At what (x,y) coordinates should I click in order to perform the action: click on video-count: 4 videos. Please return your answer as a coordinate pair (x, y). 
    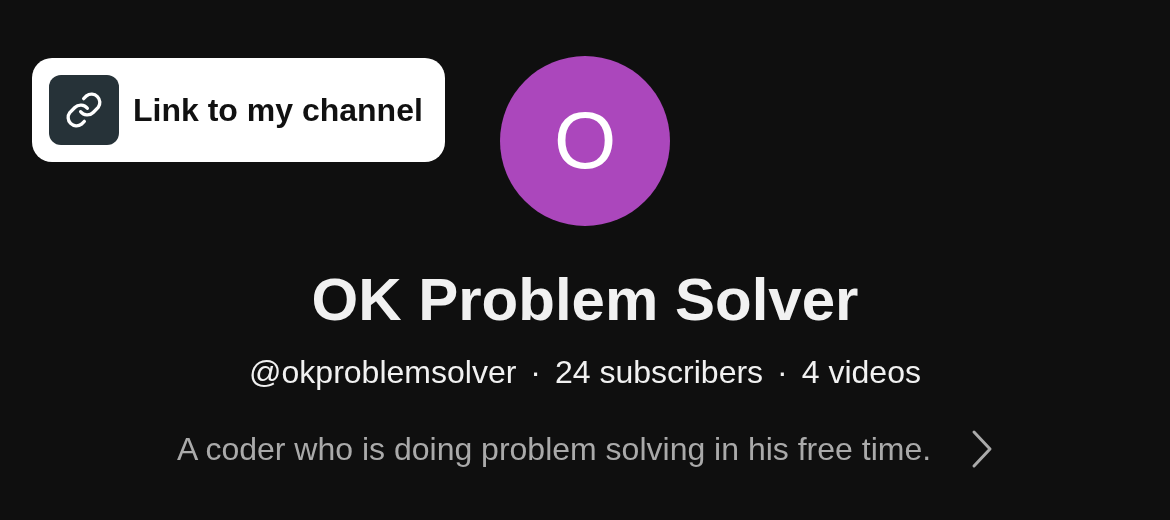
    Looking at the image, I should click on (861, 372).